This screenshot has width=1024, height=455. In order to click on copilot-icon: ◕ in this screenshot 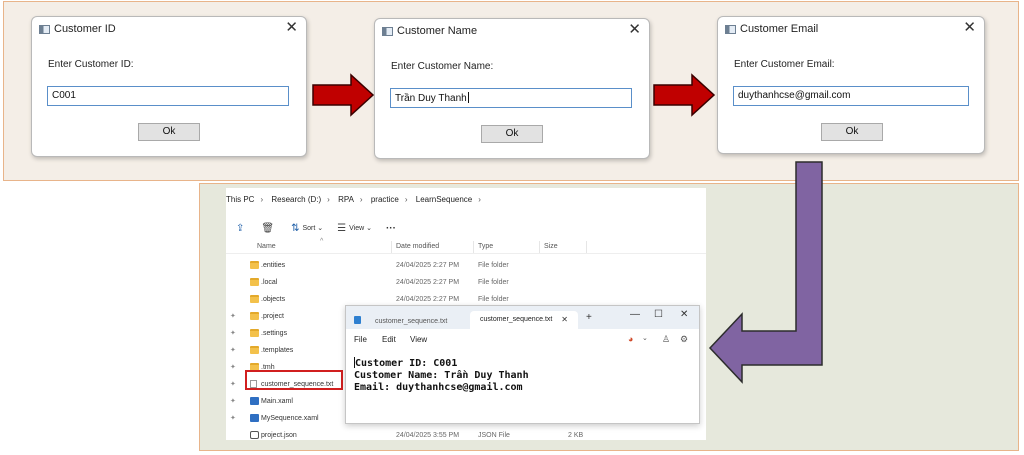, I will do `click(630, 339)`.